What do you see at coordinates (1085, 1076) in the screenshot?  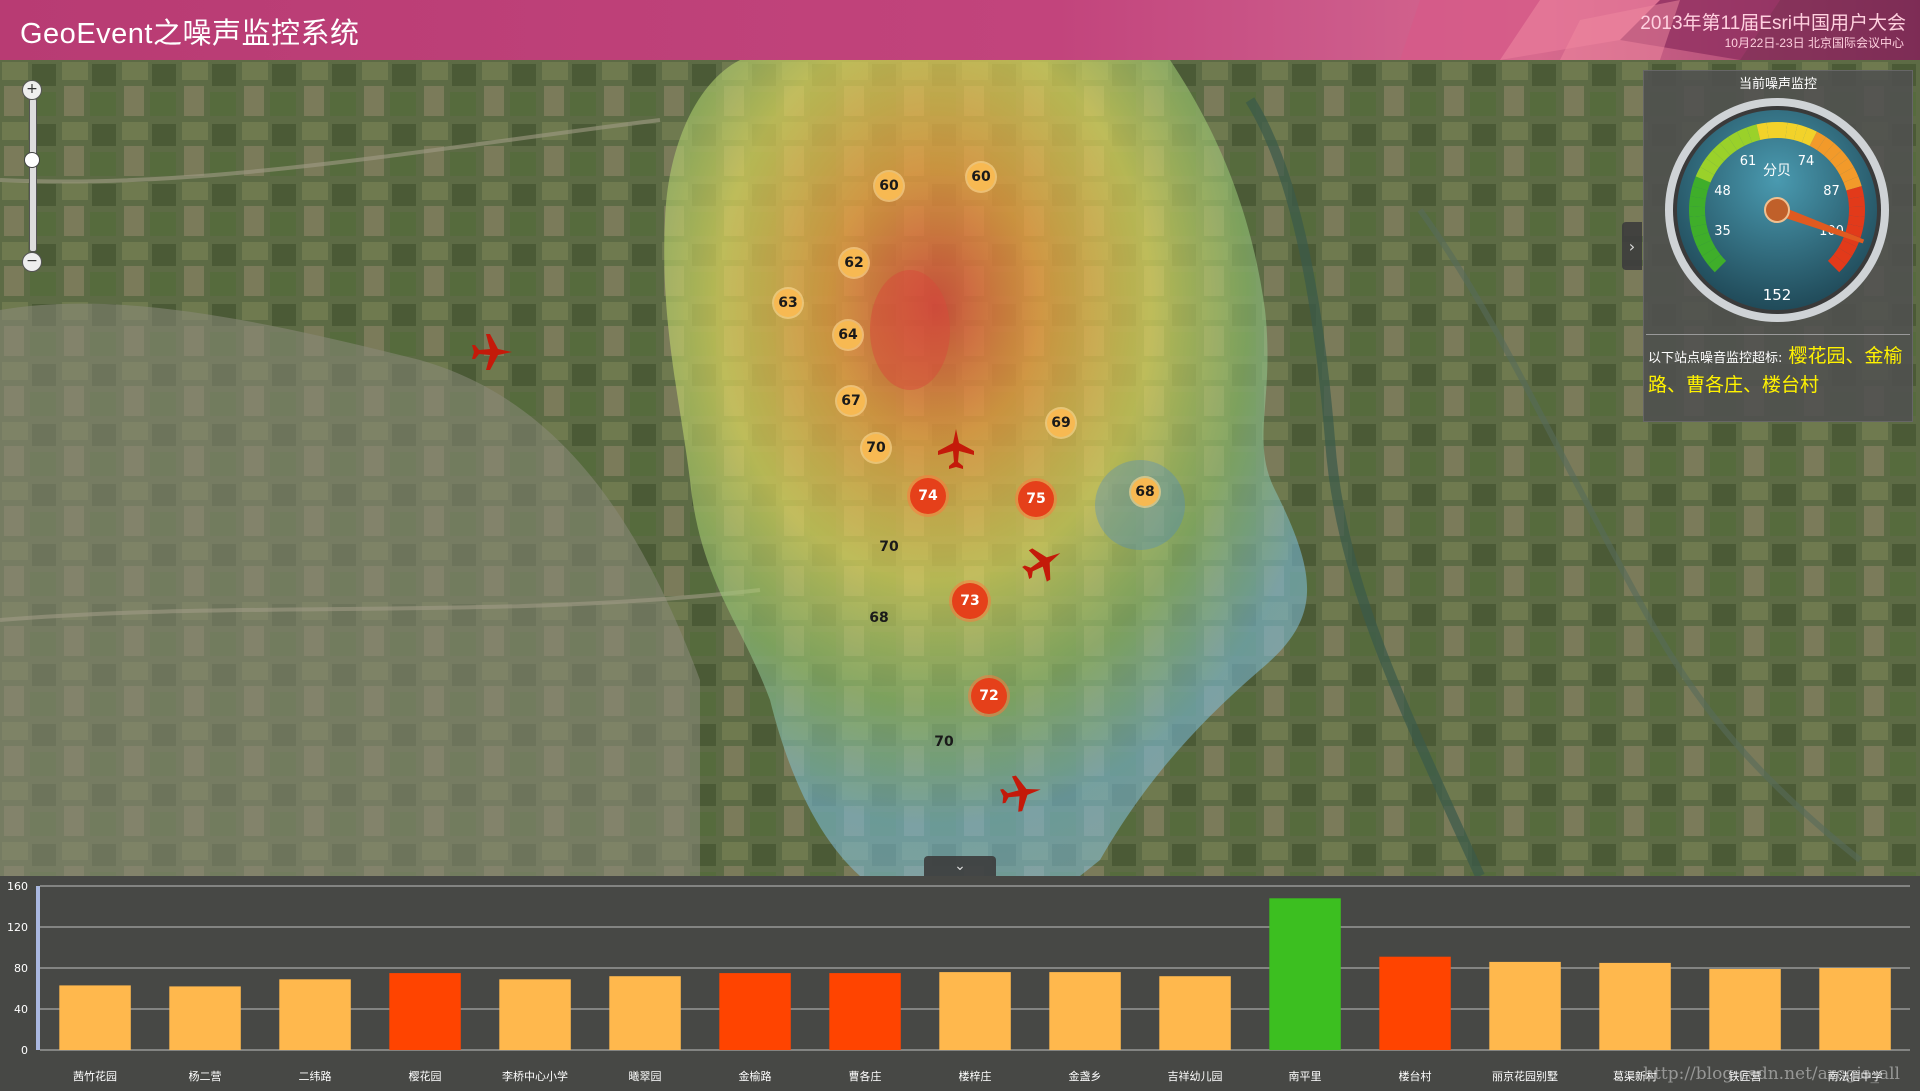 I see `x-tick-label: 金盏乡` at bounding box center [1085, 1076].